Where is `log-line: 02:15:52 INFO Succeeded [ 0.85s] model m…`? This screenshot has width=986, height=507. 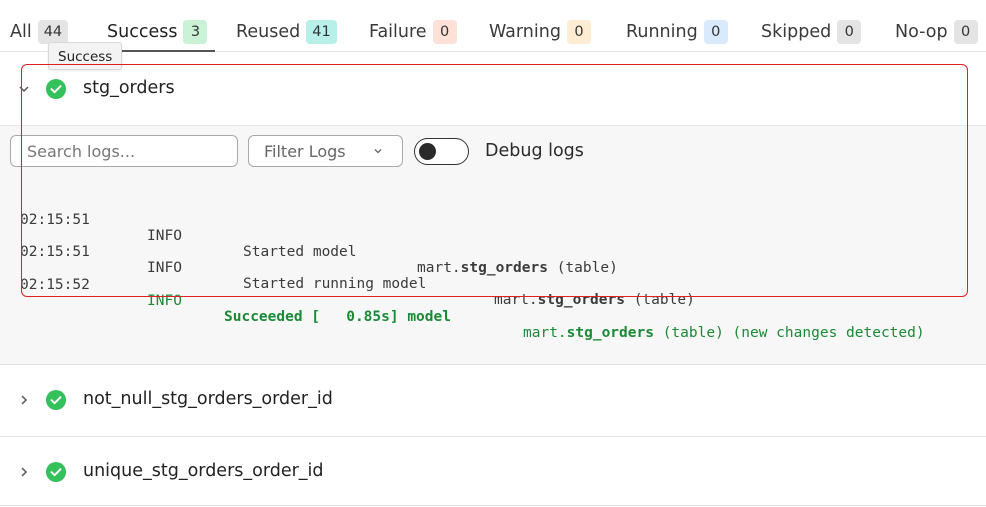 log-line: 02:15:52 INFO Succeeded [ 0.85s] model m… is located at coordinates (462, 301).